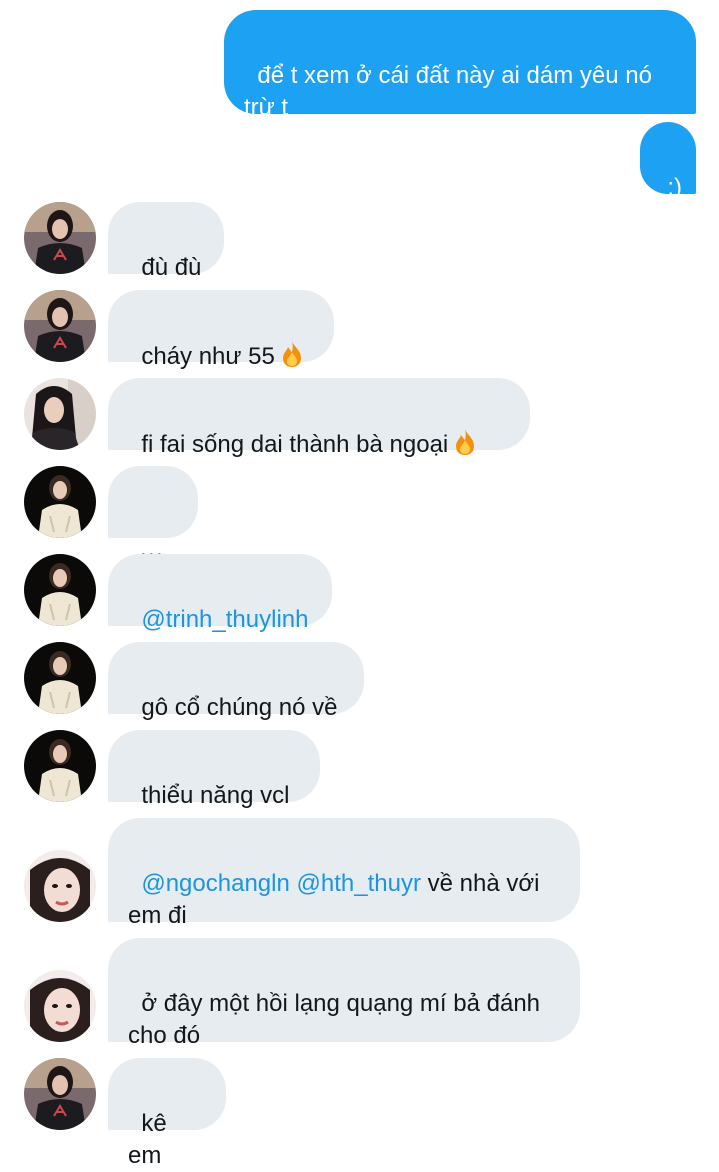 The height and width of the screenshot is (1172, 719). I want to click on message-text: đù đù, so click(171, 267).